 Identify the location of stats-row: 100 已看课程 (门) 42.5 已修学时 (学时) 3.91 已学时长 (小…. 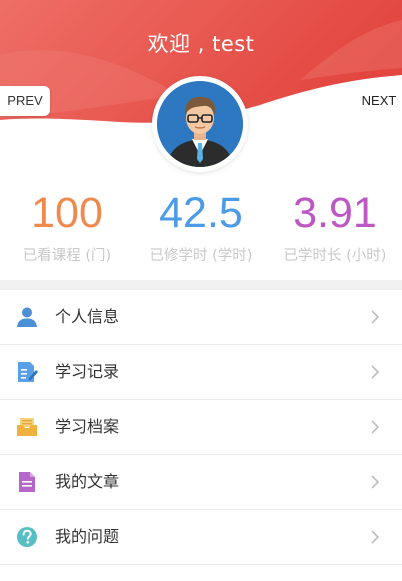
(201, 230).